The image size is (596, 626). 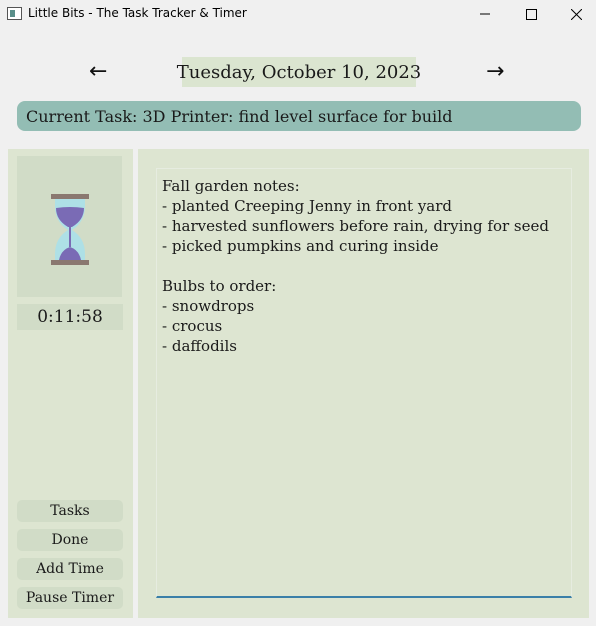 I want to click on window-title: Little Bits - The Task Tracker & Timer, so click(x=137, y=13).